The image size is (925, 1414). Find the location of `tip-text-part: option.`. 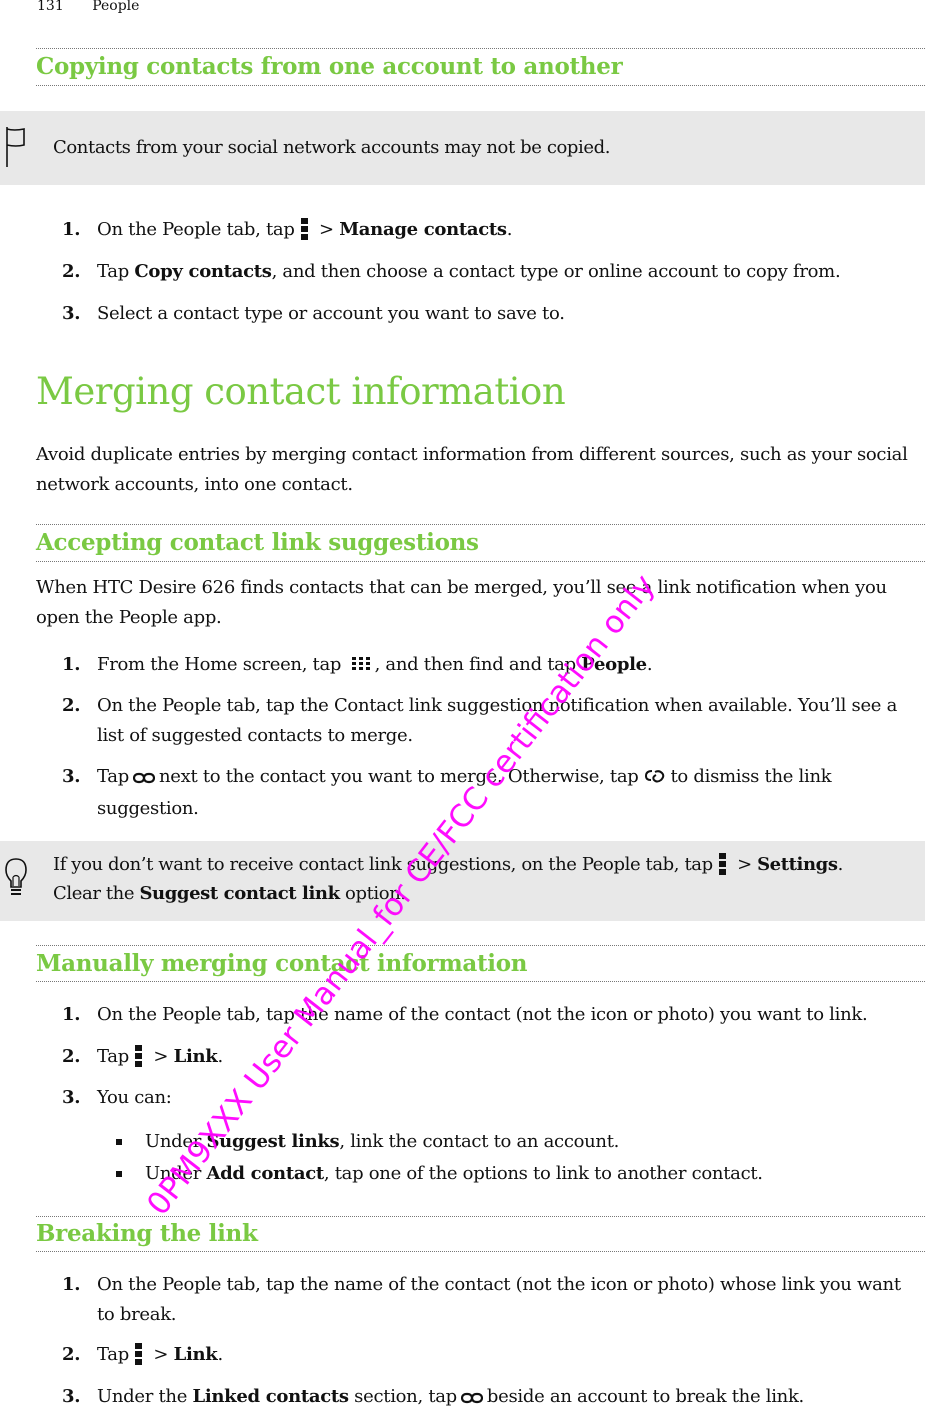

tip-text-part: option. is located at coordinates (372, 893).